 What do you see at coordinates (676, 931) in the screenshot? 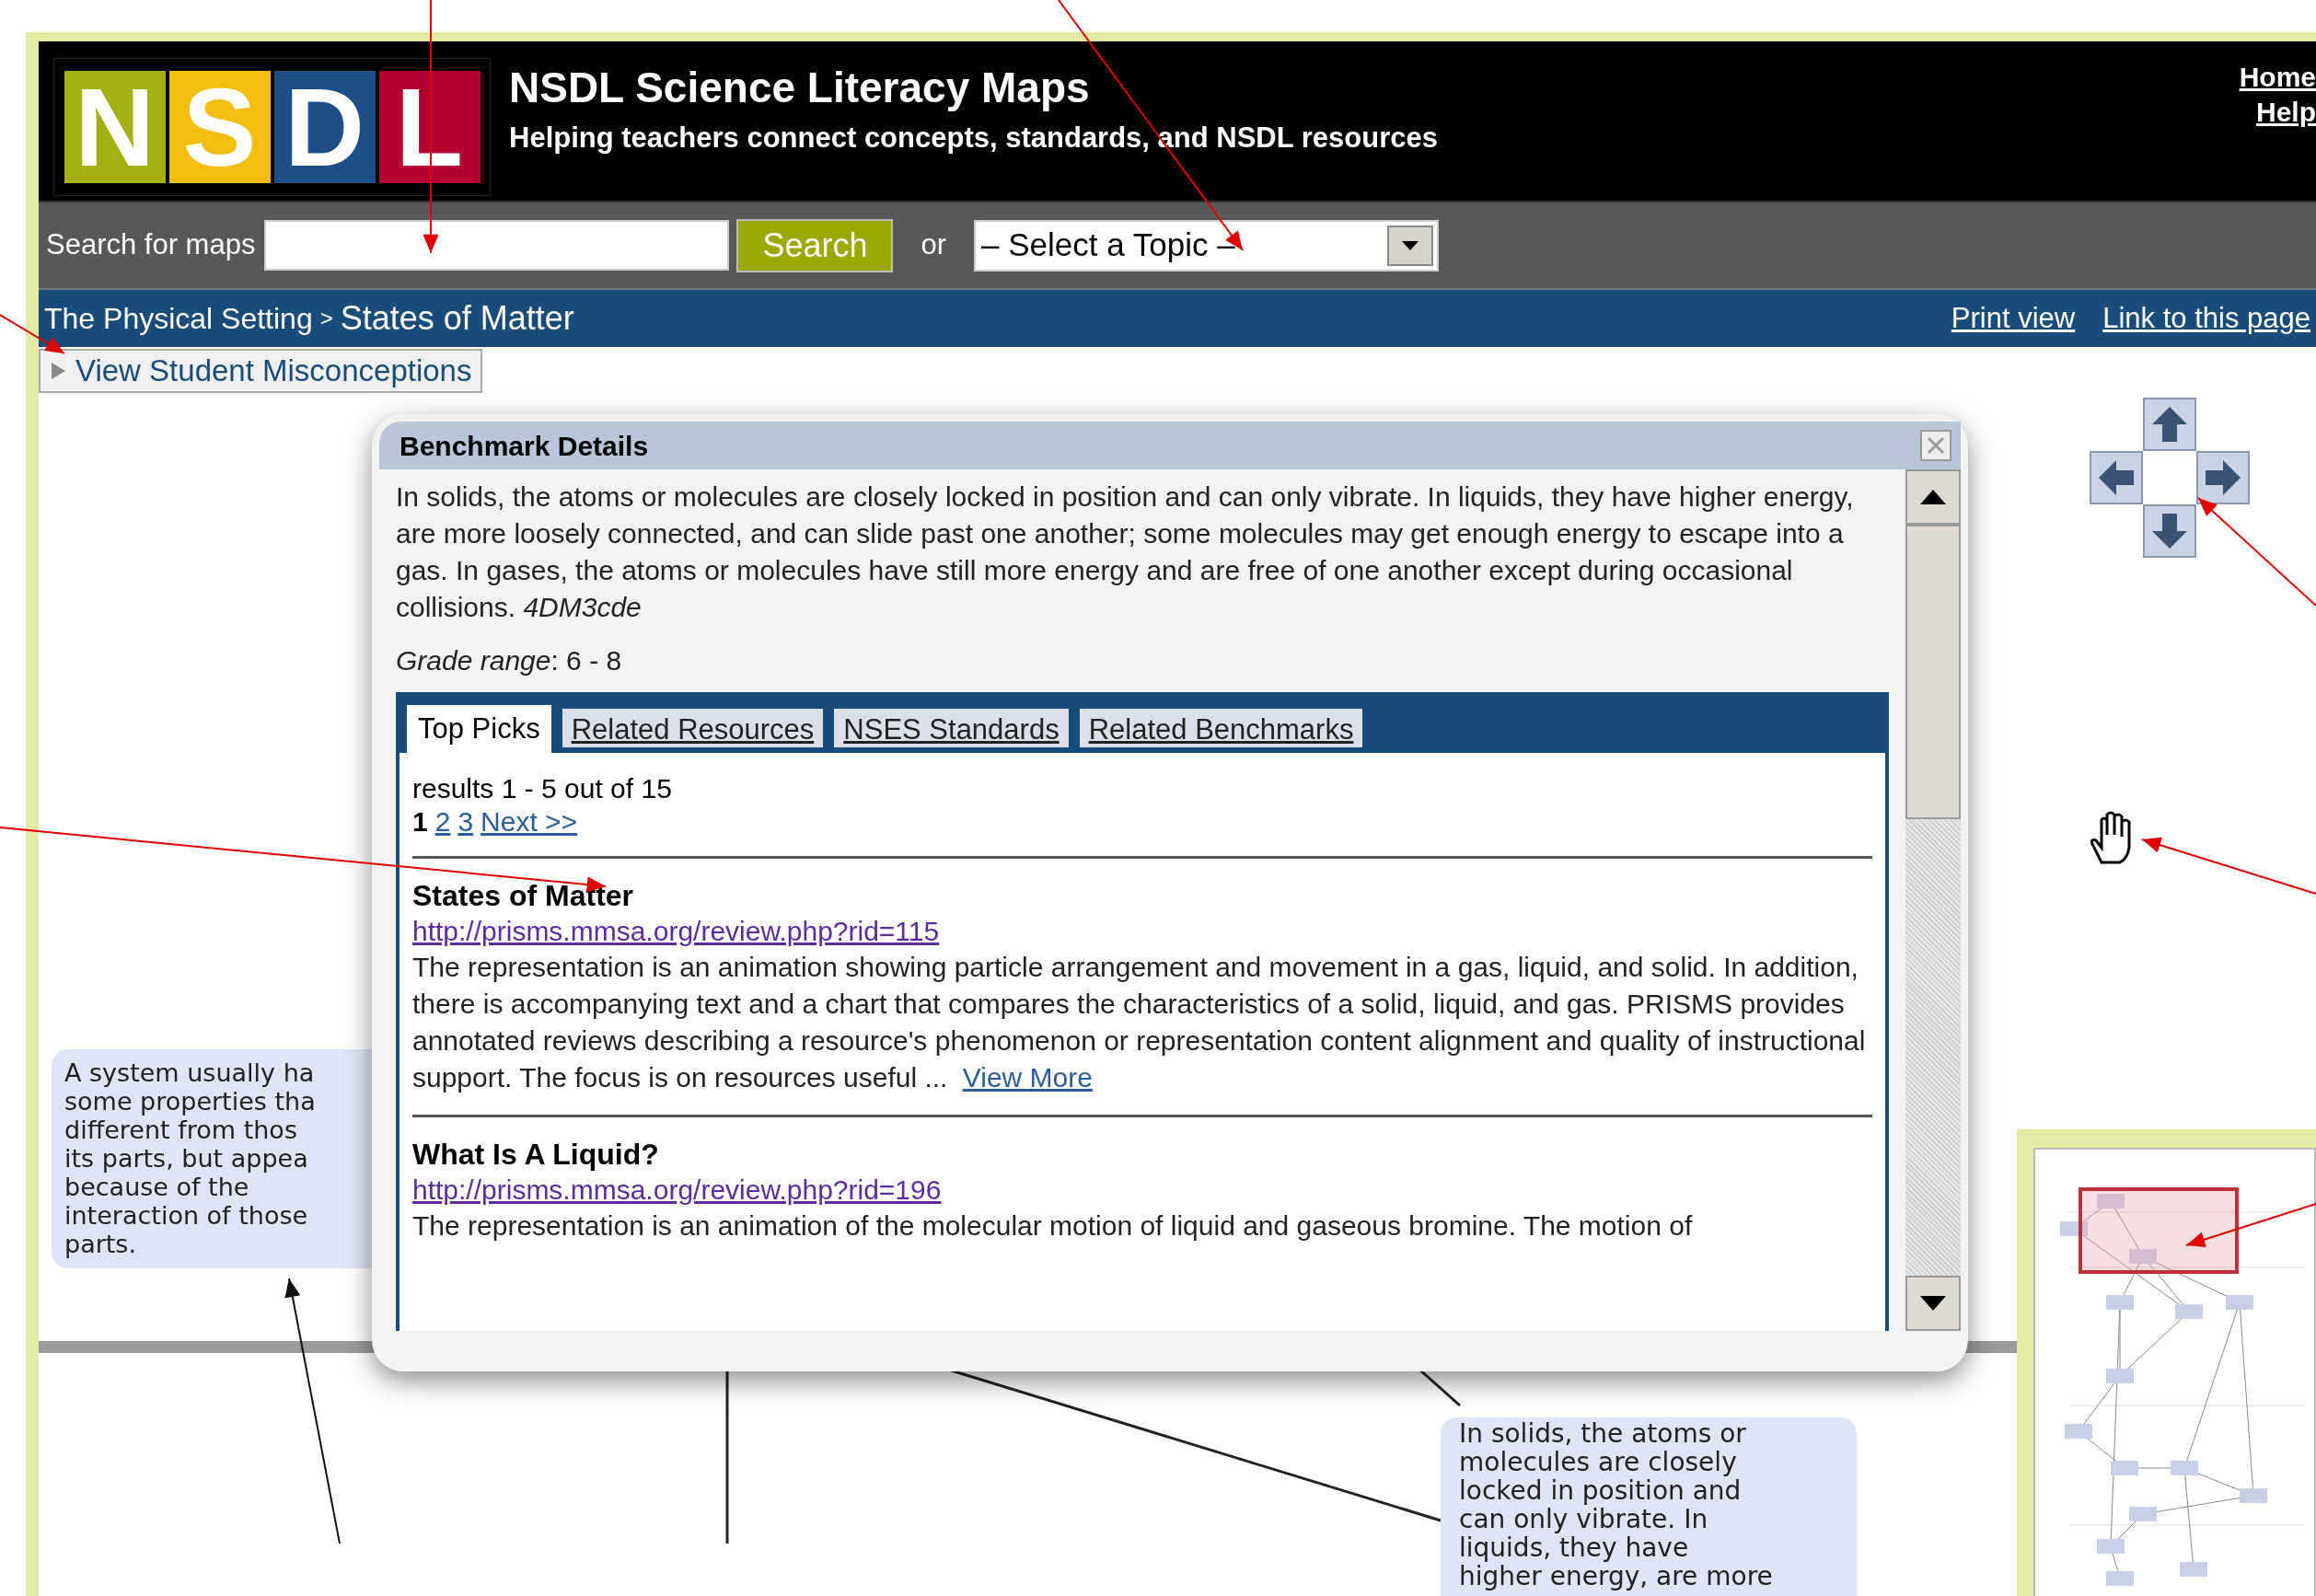
I see `resource-url: http://prisms.mmsa.org/review.php?rid=115` at bounding box center [676, 931].